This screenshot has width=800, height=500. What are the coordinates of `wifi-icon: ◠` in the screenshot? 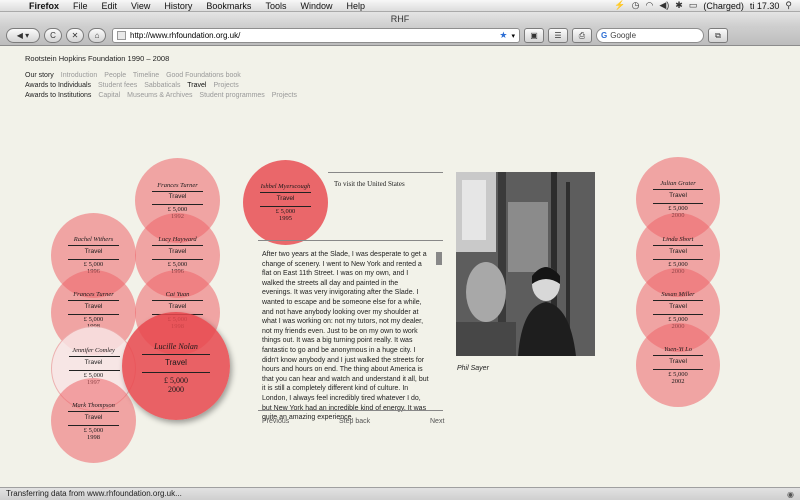 It's located at (650, 5).